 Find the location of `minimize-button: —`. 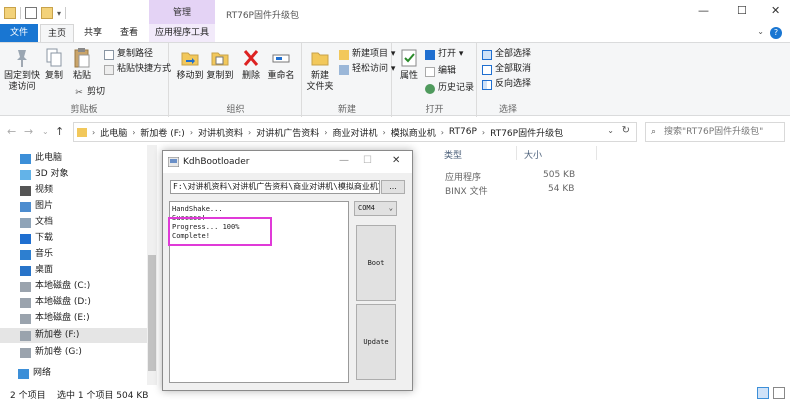

minimize-button: — is located at coordinates (703, 10).